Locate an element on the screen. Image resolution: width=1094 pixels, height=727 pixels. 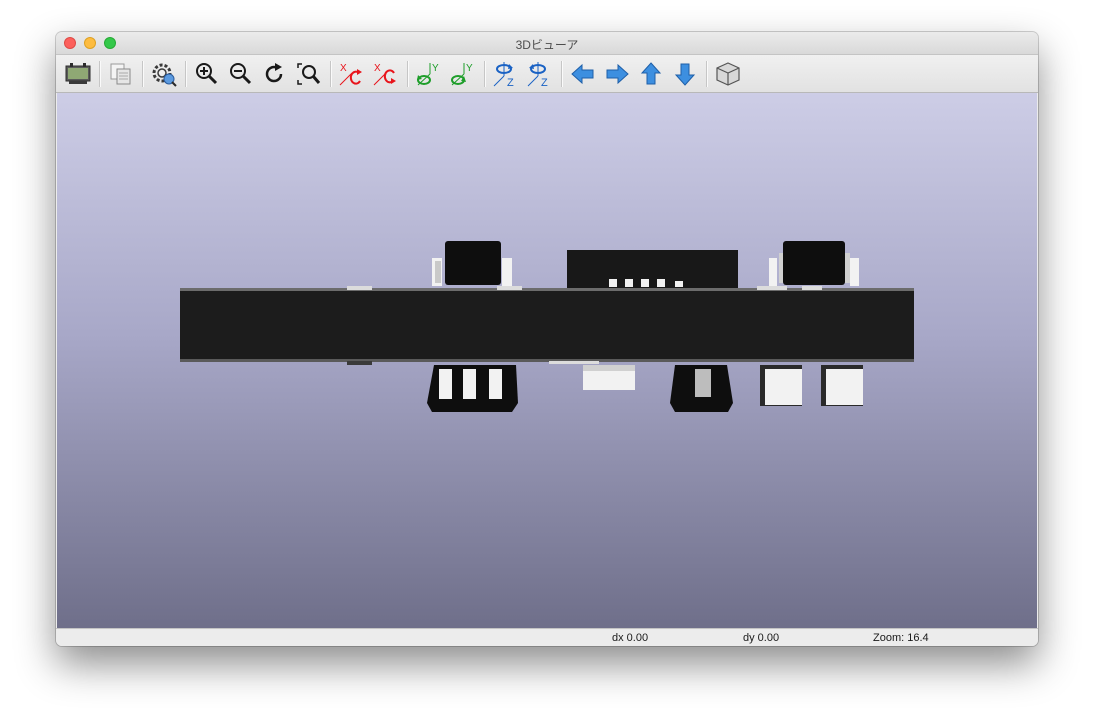
rotate-z-cw-button: Z is located at coordinates (506, 74).